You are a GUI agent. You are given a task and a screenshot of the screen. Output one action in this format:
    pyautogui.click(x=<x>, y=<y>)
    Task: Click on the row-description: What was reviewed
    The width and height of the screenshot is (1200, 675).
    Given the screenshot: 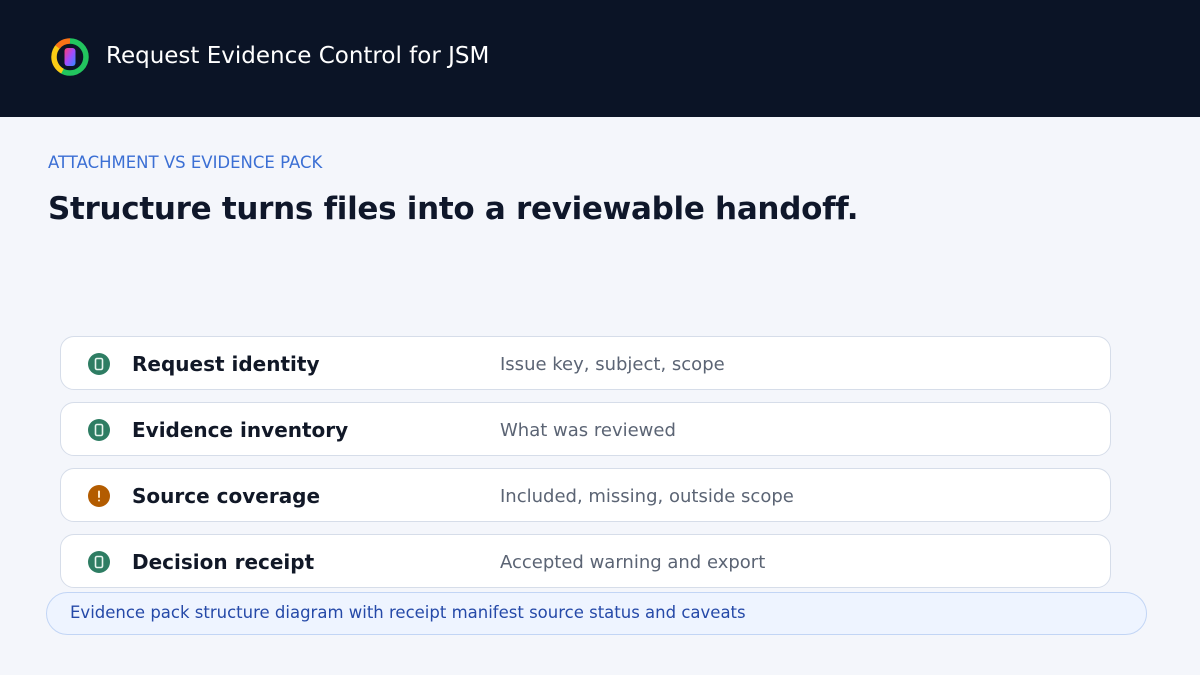 What is the action you would take?
    pyautogui.click(x=588, y=430)
    